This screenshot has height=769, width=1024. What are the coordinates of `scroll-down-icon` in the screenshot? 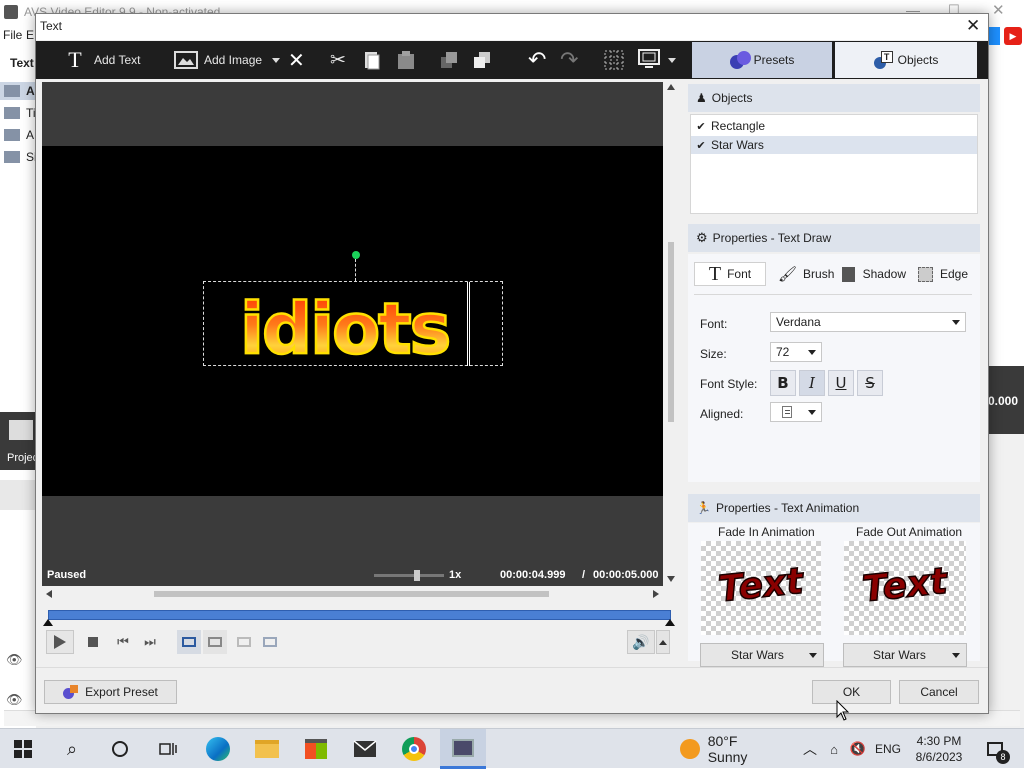 It's located at (671, 579).